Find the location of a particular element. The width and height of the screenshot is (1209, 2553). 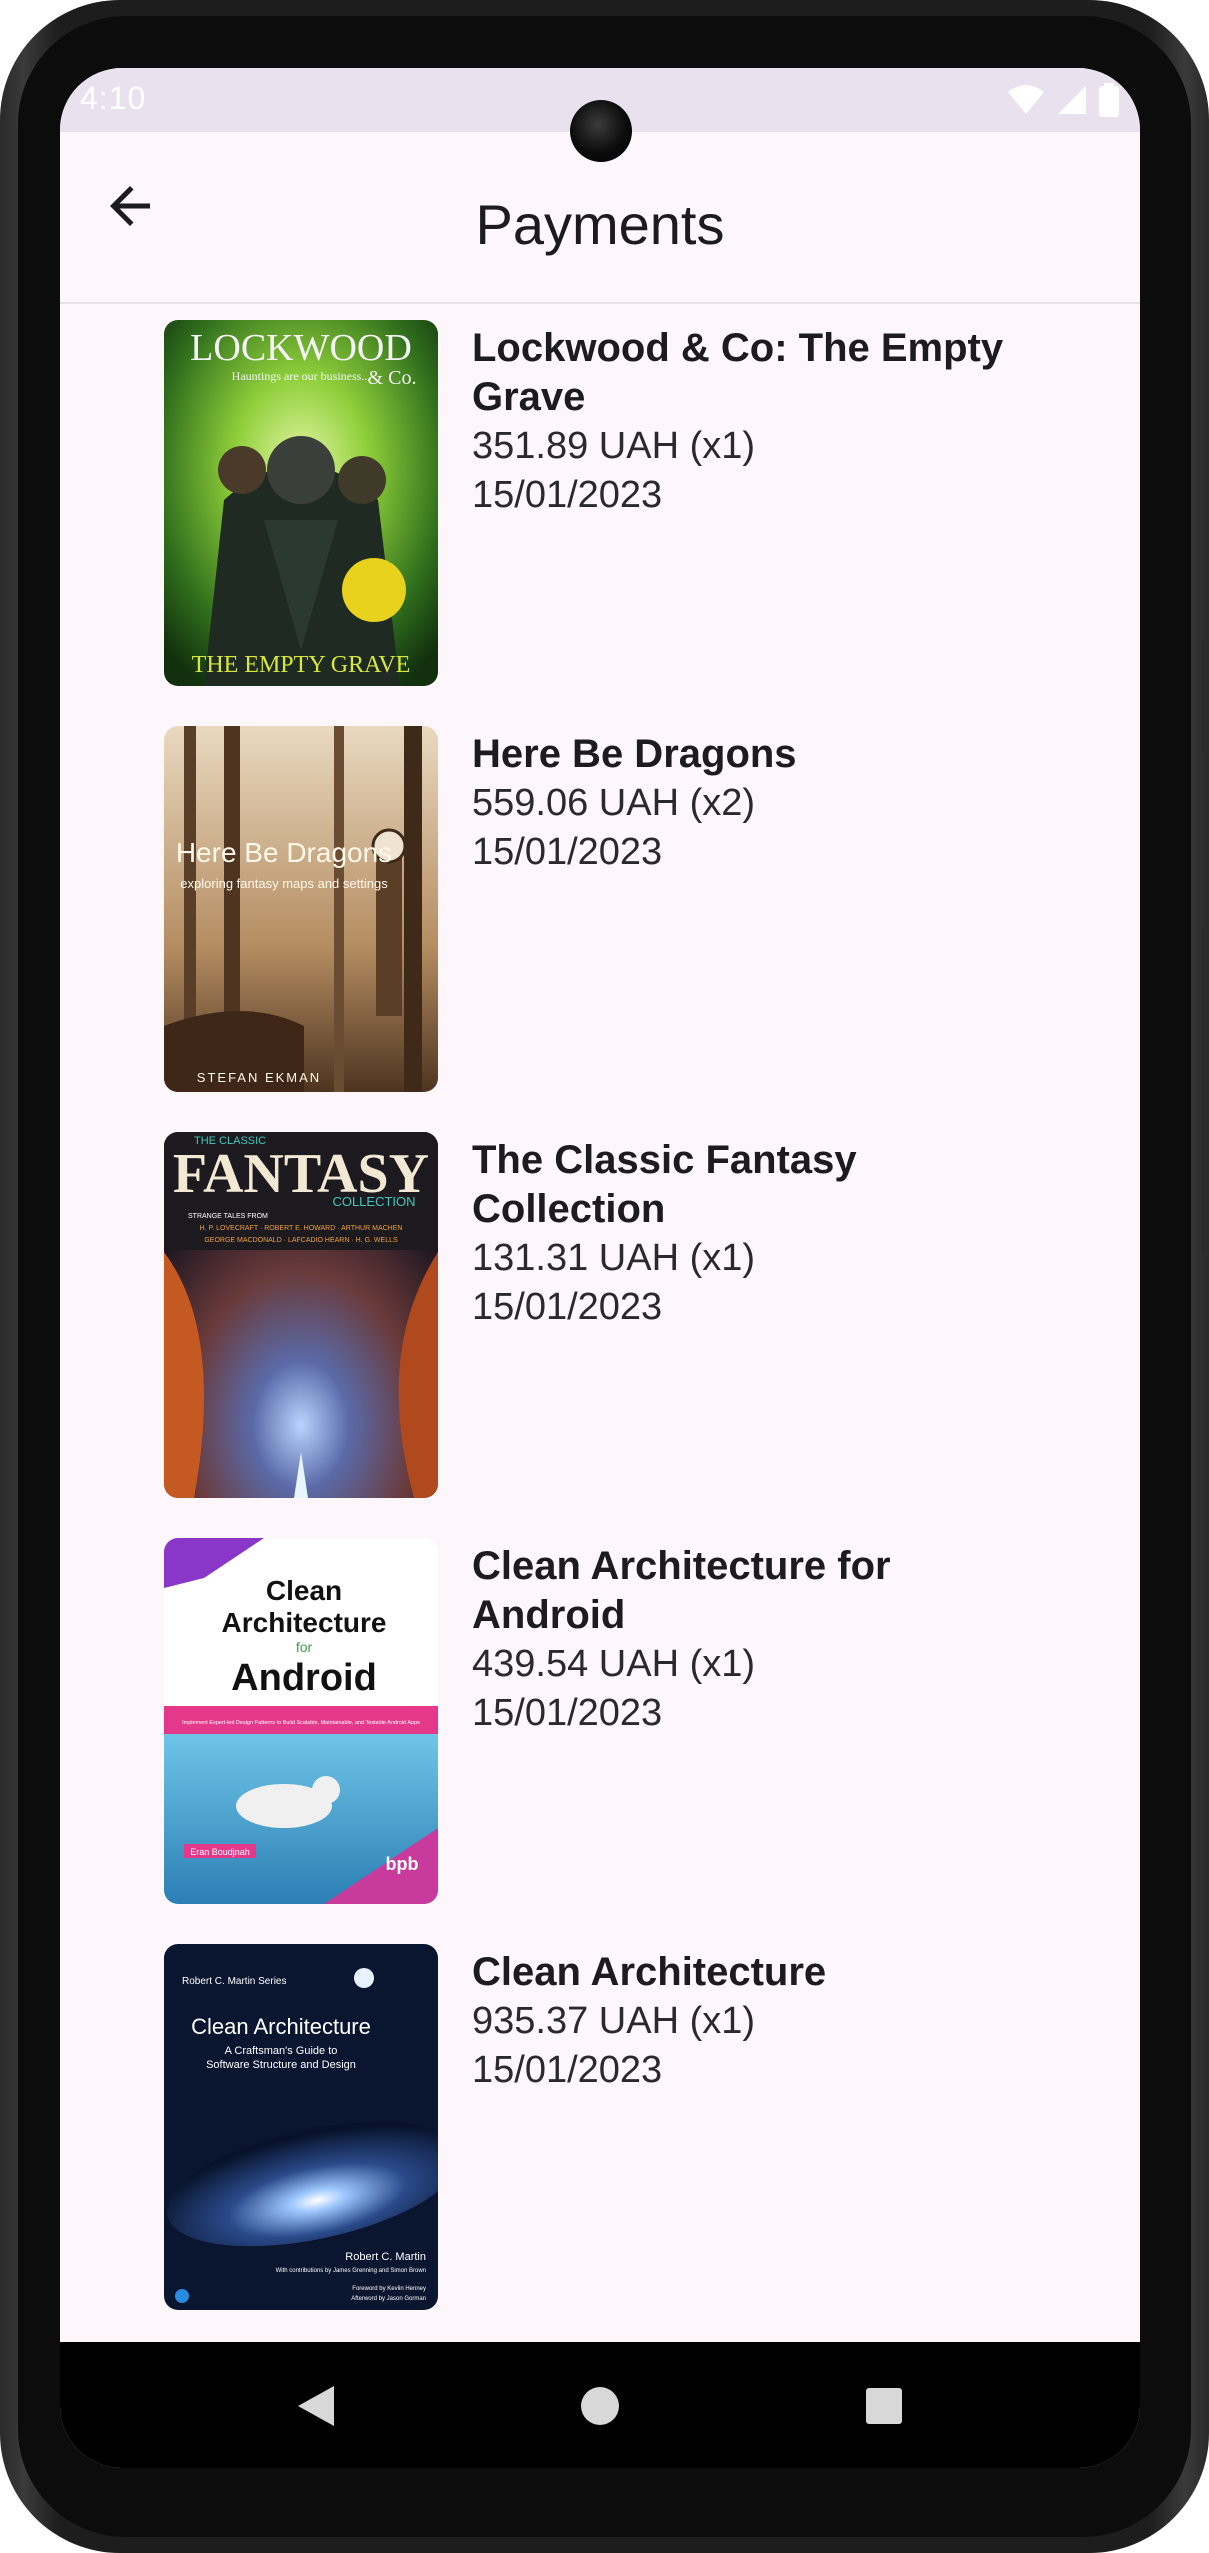

book-title: Clean Architecture is located at coordinates (649, 1972).